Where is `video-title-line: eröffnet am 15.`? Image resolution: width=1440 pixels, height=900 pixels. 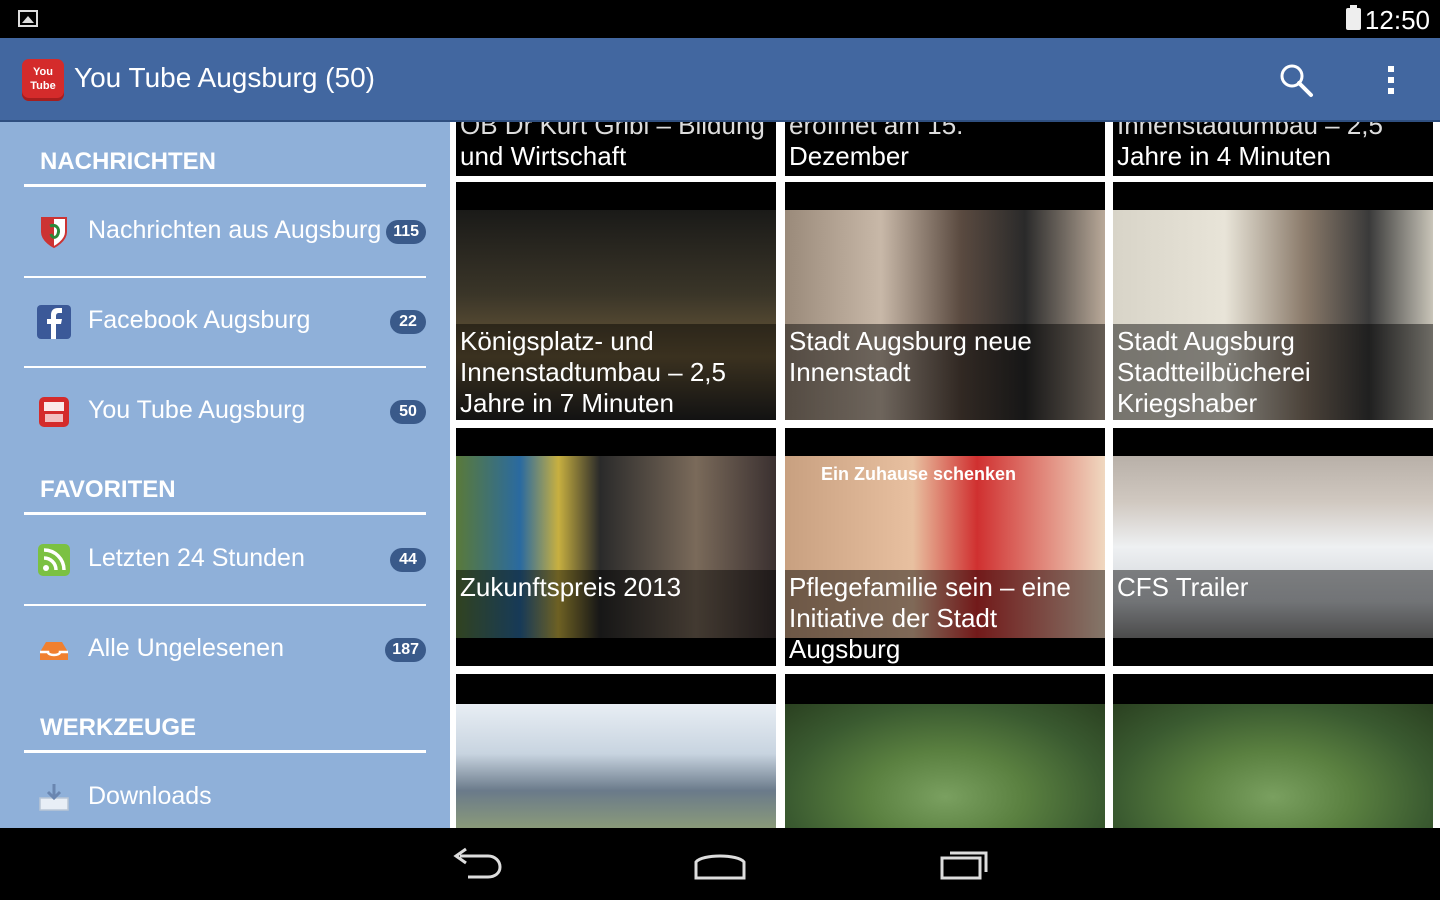
video-title-line: eröffnet am 15. is located at coordinates (876, 131).